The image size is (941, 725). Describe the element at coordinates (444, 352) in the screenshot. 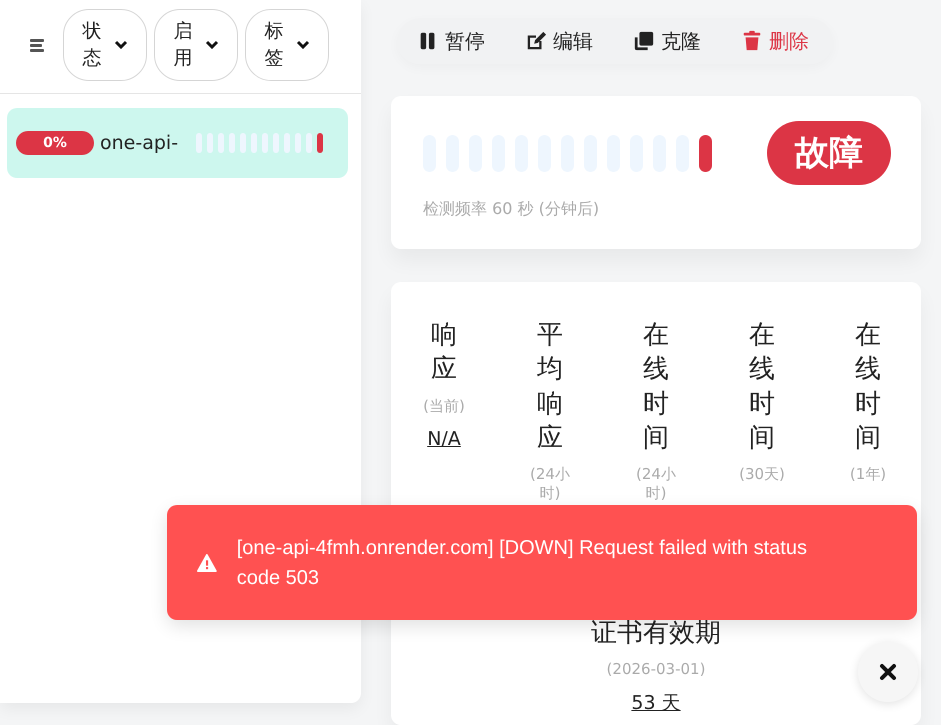

I see `stat-title: 响应` at that location.